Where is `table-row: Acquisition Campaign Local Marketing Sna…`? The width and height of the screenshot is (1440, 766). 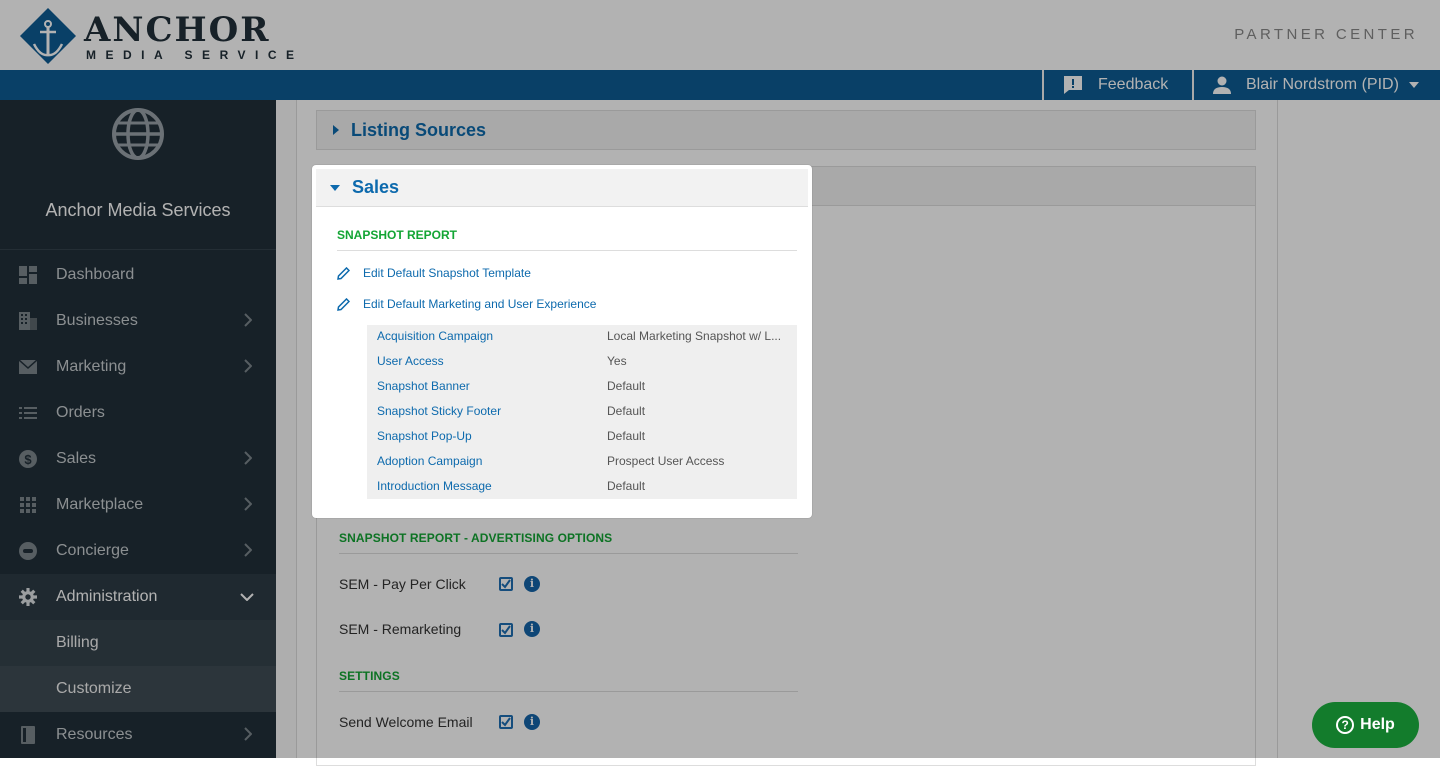
table-row: Acquisition Campaign Local Marketing Sna… is located at coordinates (582, 337).